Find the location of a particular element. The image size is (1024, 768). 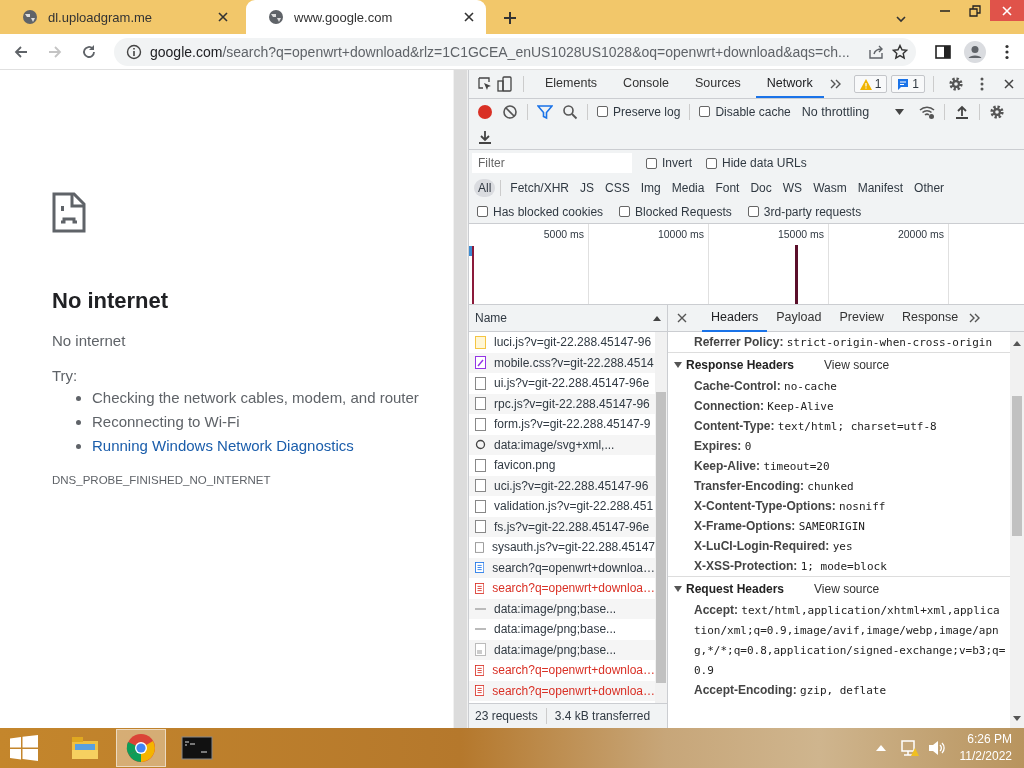

type-filter: Fetch/XHR is located at coordinates (540, 188).